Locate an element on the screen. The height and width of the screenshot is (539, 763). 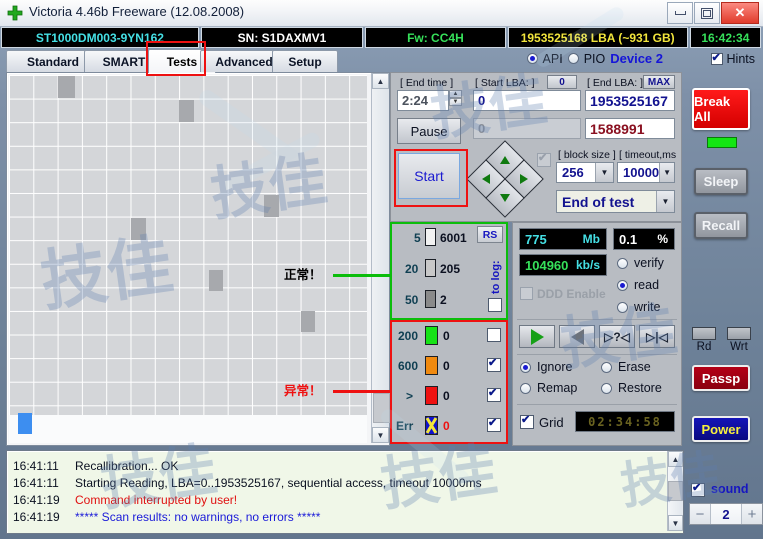
start-lba-reset-button: 0 is located at coordinates (562, 82).